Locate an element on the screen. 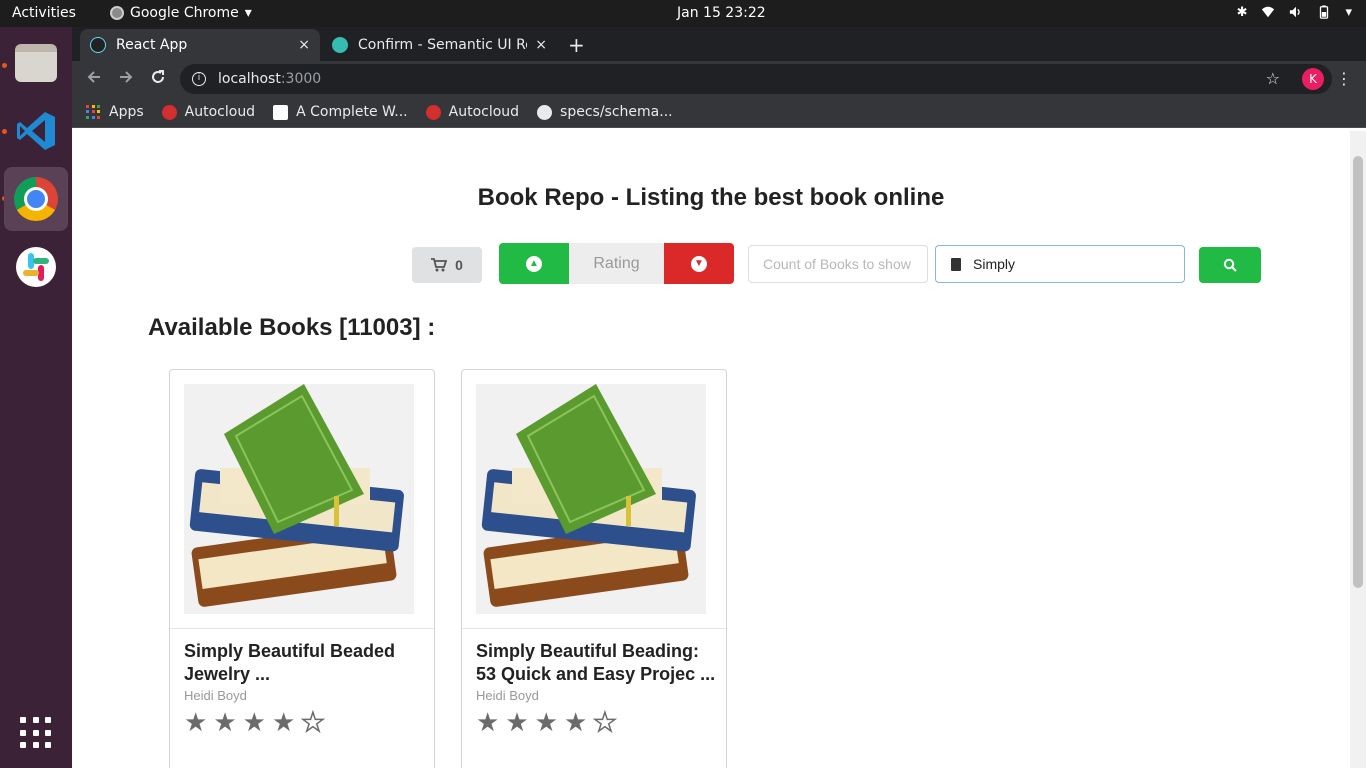 The image size is (1366, 768). arrow-down-circle-icon: ▼ is located at coordinates (699, 263).